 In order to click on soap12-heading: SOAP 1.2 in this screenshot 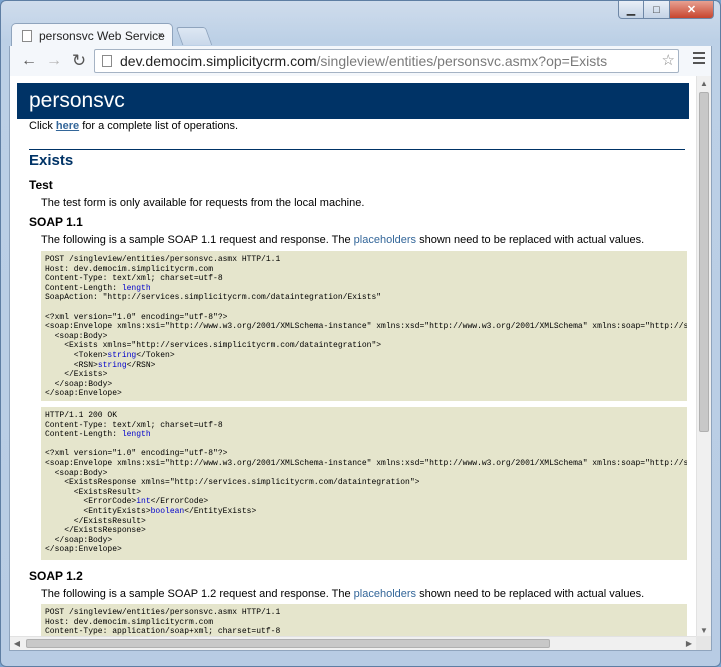, I will do `click(56, 576)`.